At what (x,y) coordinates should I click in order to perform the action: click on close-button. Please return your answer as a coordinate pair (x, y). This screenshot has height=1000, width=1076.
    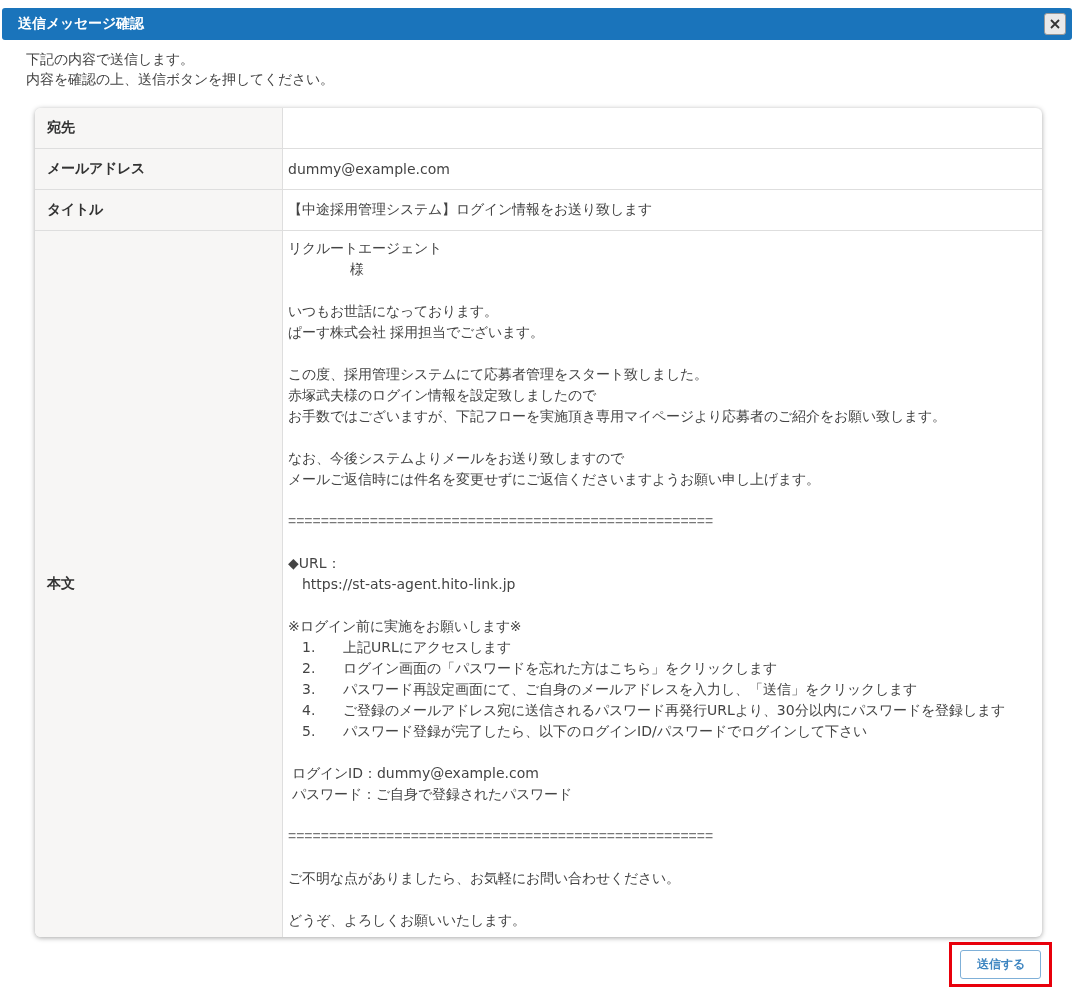
    Looking at the image, I should click on (1055, 24).